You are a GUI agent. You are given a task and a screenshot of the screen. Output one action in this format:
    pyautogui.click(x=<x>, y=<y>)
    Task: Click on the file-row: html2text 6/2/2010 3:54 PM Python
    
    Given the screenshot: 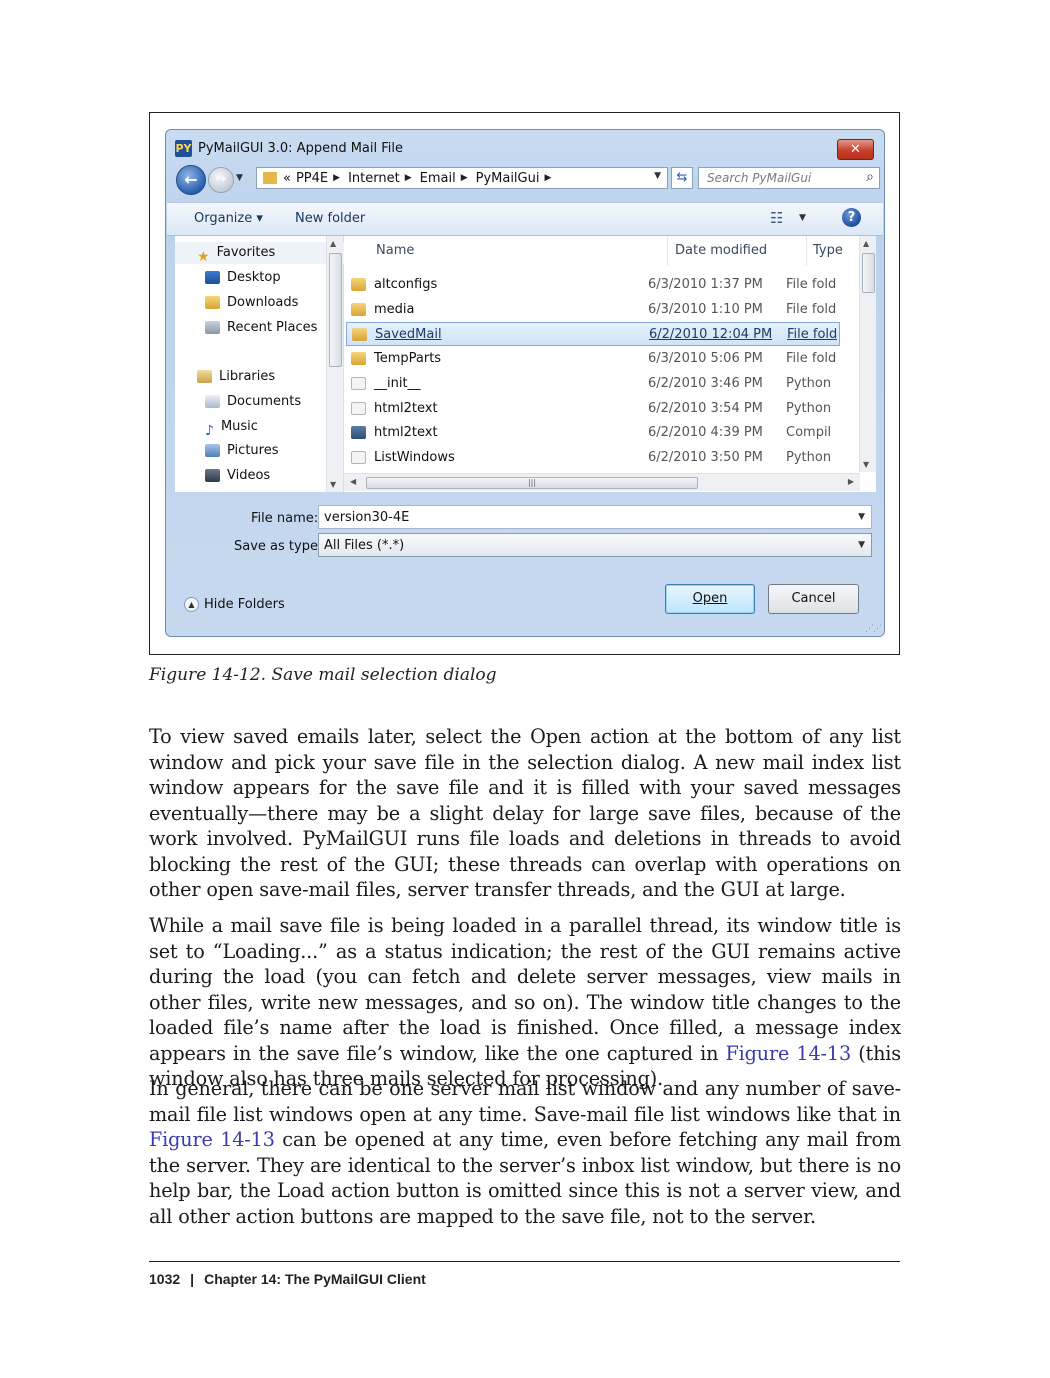 What is the action you would take?
    pyautogui.click(x=593, y=409)
    